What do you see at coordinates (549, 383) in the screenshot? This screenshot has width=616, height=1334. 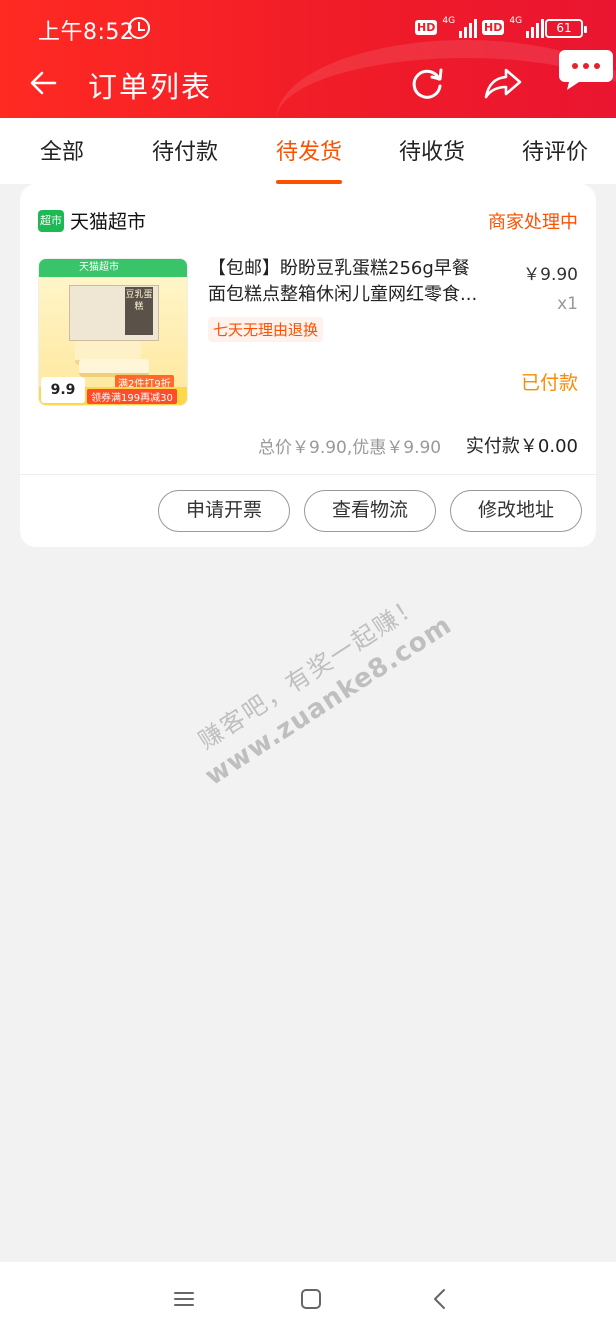 I see `payment-status: 已付款` at bounding box center [549, 383].